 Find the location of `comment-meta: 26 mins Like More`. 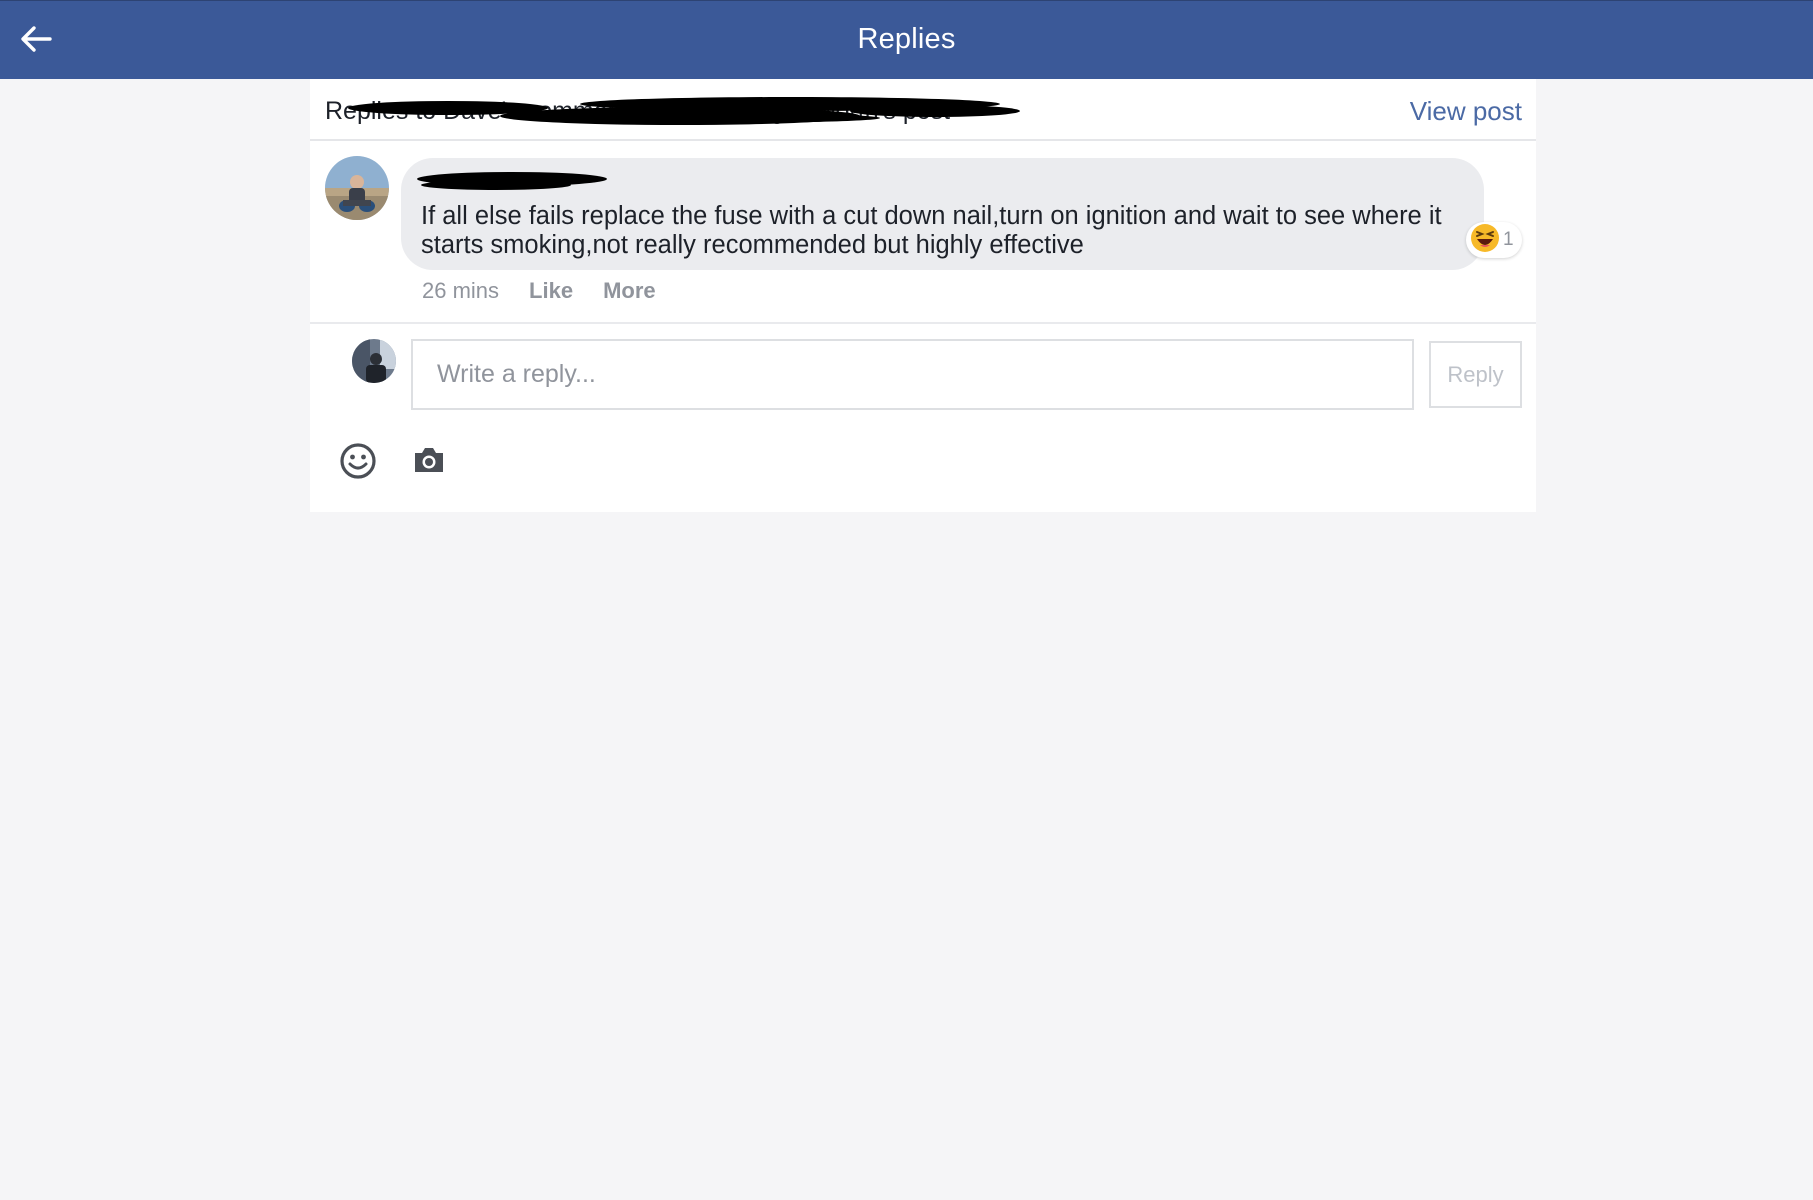

comment-meta: 26 mins Like More is located at coordinates (539, 291).